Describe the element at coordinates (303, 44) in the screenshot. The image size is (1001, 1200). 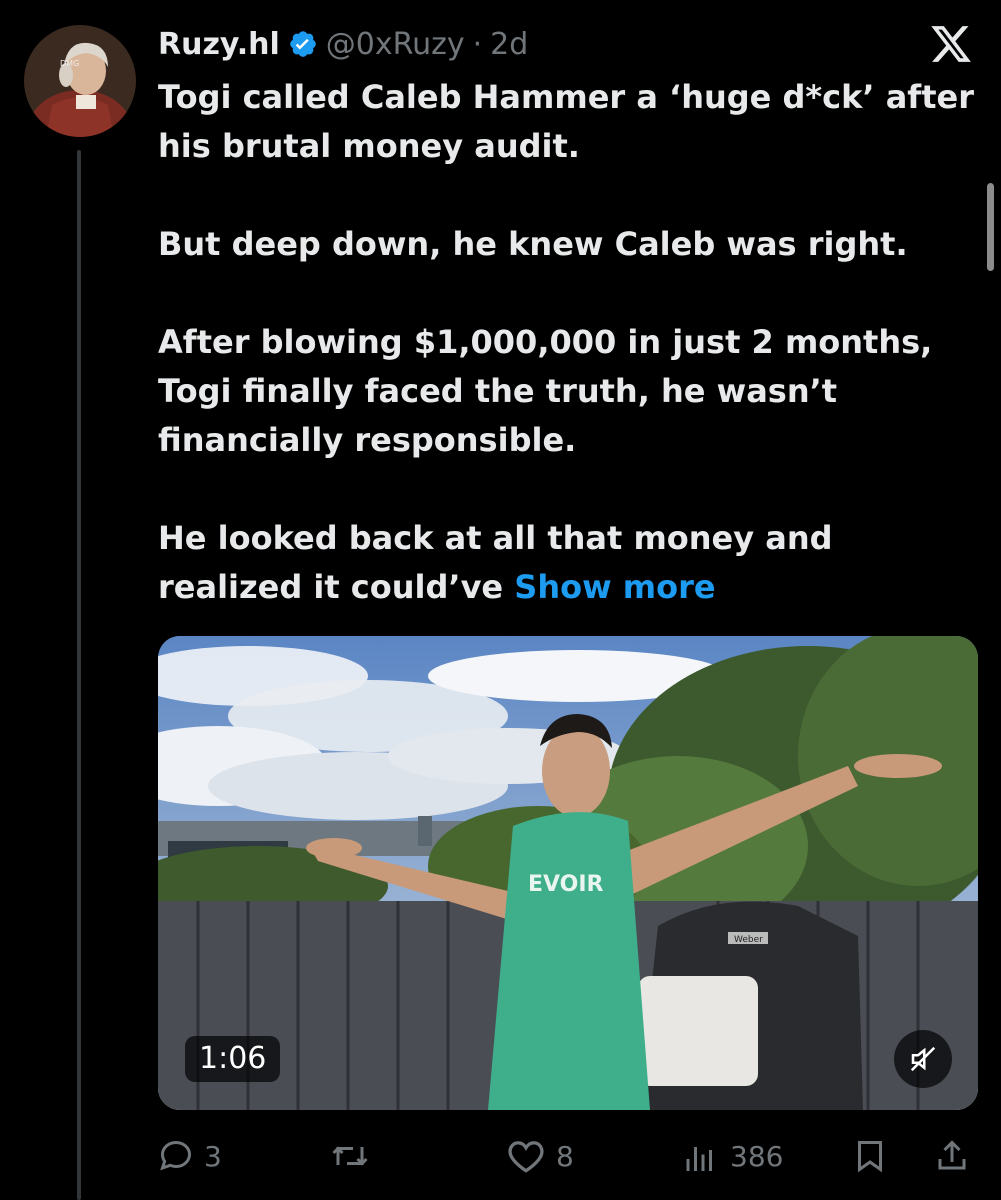
I see `verified-badge-icon` at that location.